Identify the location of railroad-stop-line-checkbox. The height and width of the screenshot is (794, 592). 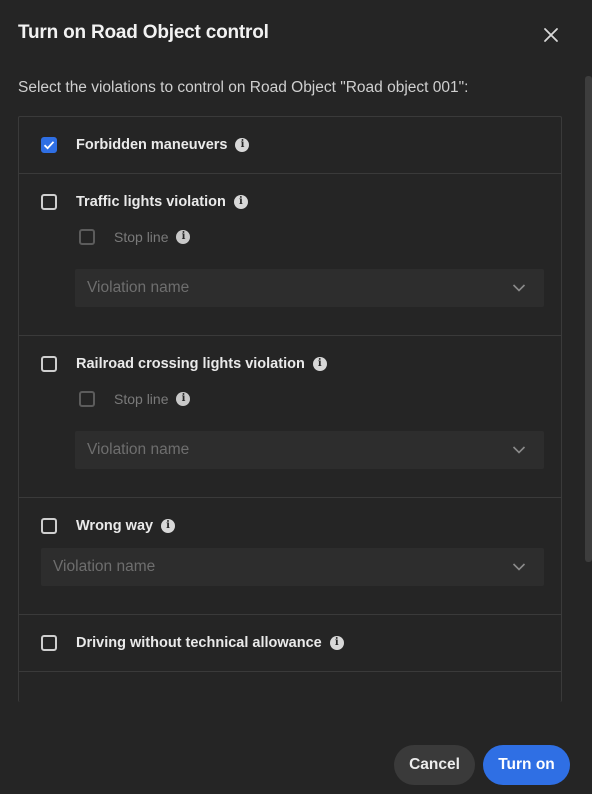
(87, 399).